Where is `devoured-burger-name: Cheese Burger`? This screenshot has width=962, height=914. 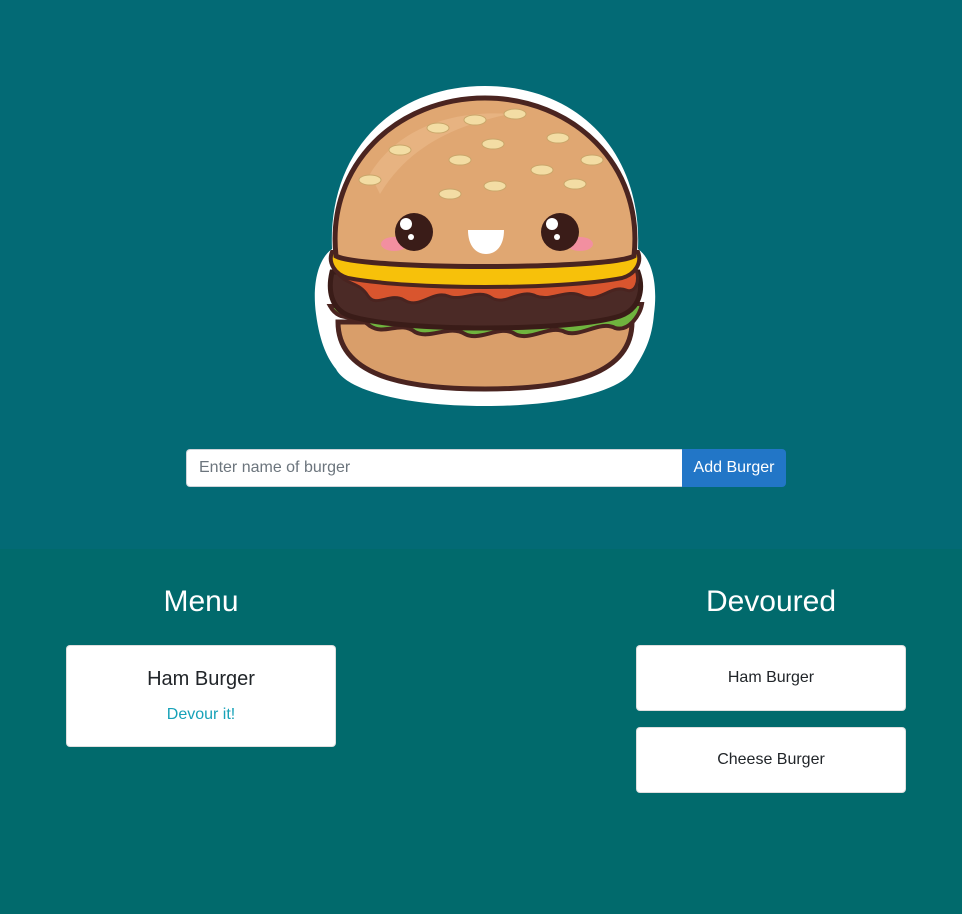 devoured-burger-name: Cheese Burger is located at coordinates (771, 759).